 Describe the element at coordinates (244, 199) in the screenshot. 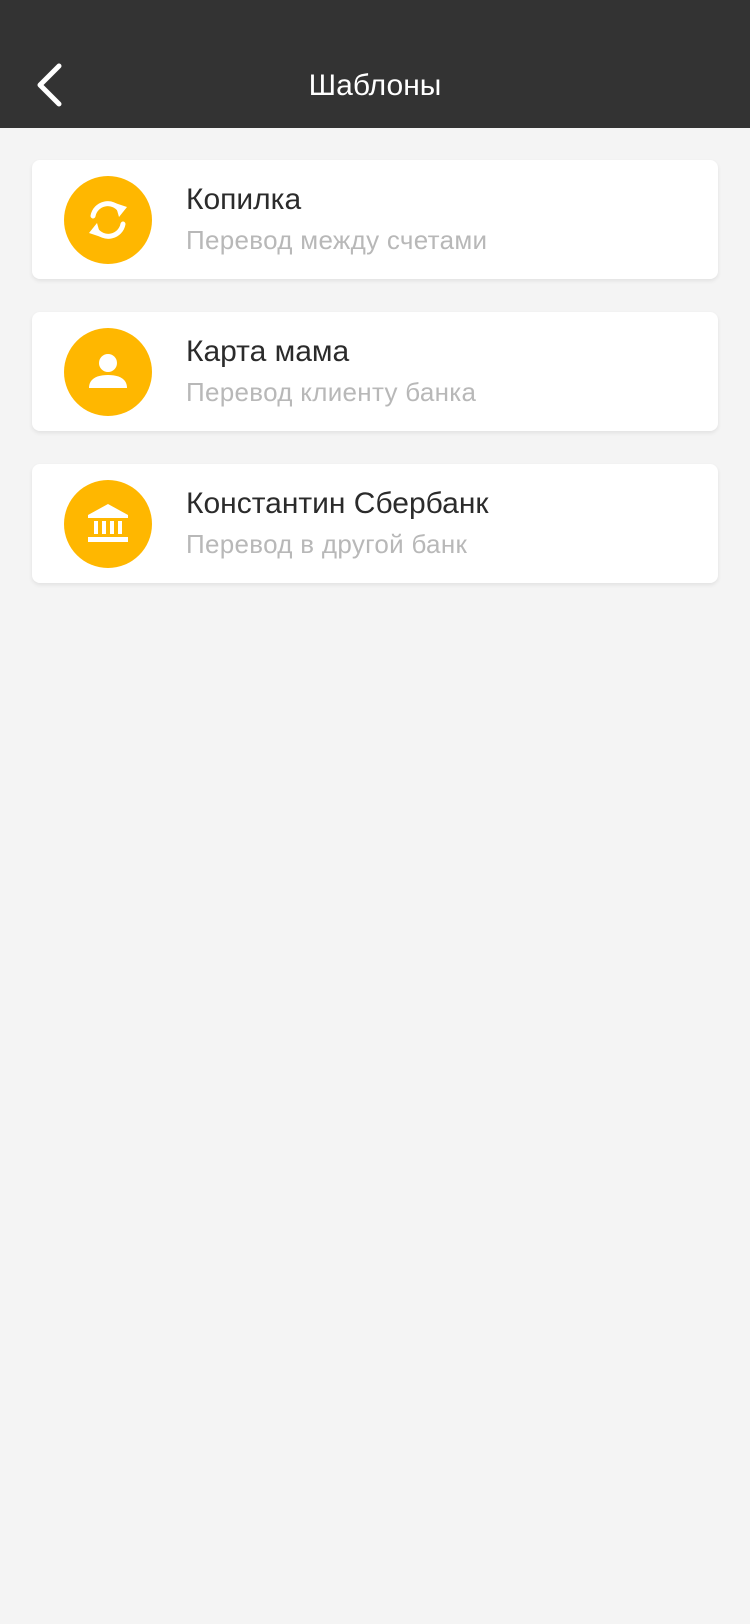

I see `template-title: Копилка` at that location.